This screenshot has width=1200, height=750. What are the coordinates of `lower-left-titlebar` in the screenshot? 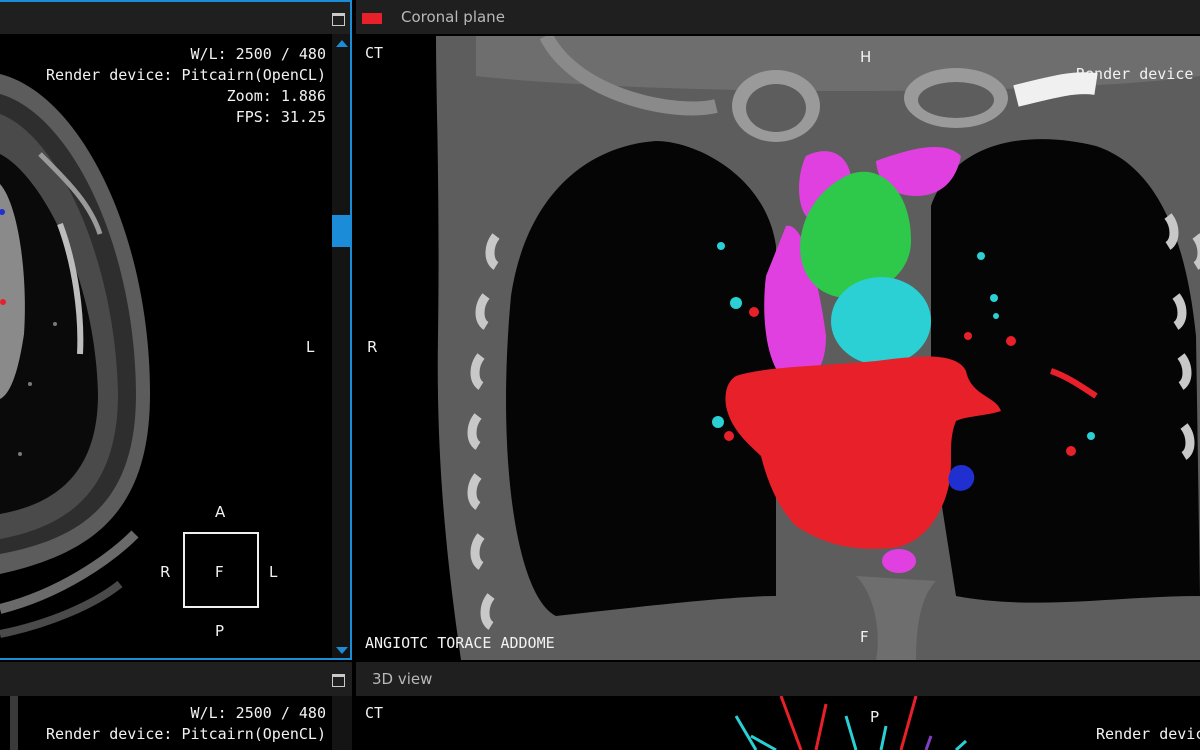 It's located at (176, 679).